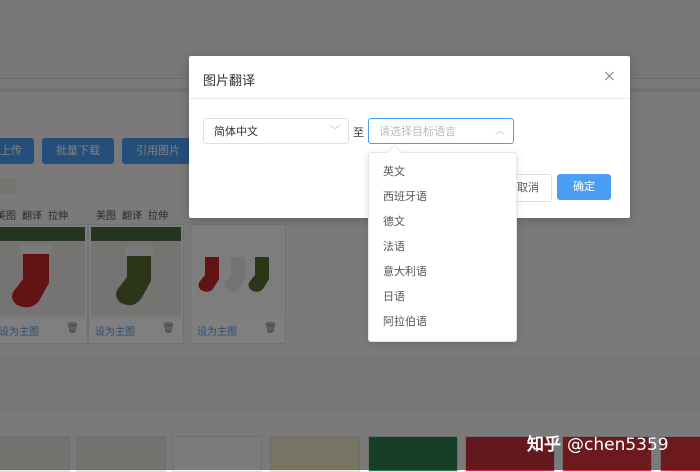  Describe the element at coordinates (417, 131) in the screenshot. I see `target-language-placeholder: 请选择目标语言` at that location.